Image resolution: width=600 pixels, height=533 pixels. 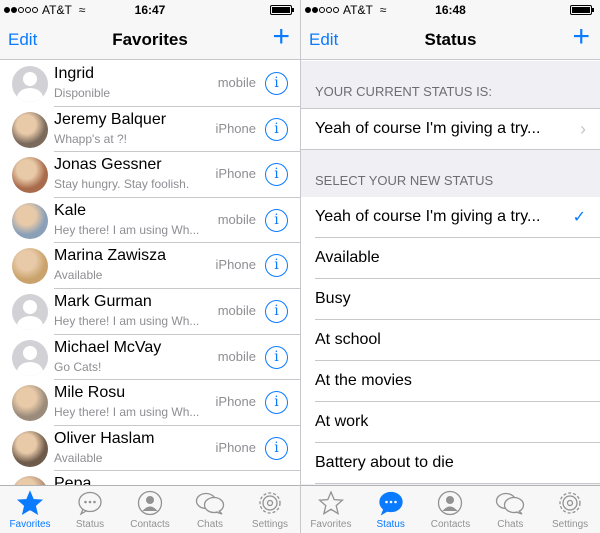 What do you see at coordinates (583, 129) in the screenshot?
I see `chevron-right-icon: ›` at bounding box center [583, 129].